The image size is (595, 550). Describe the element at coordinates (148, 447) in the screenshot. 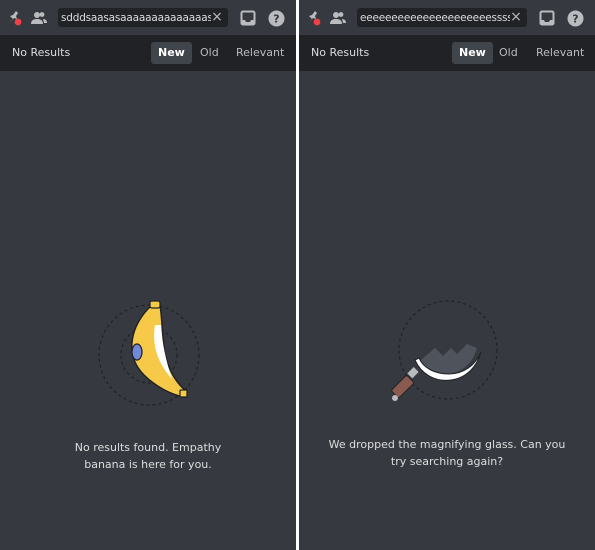

I see `empty-state-line-1: No results found. Empathy` at that location.